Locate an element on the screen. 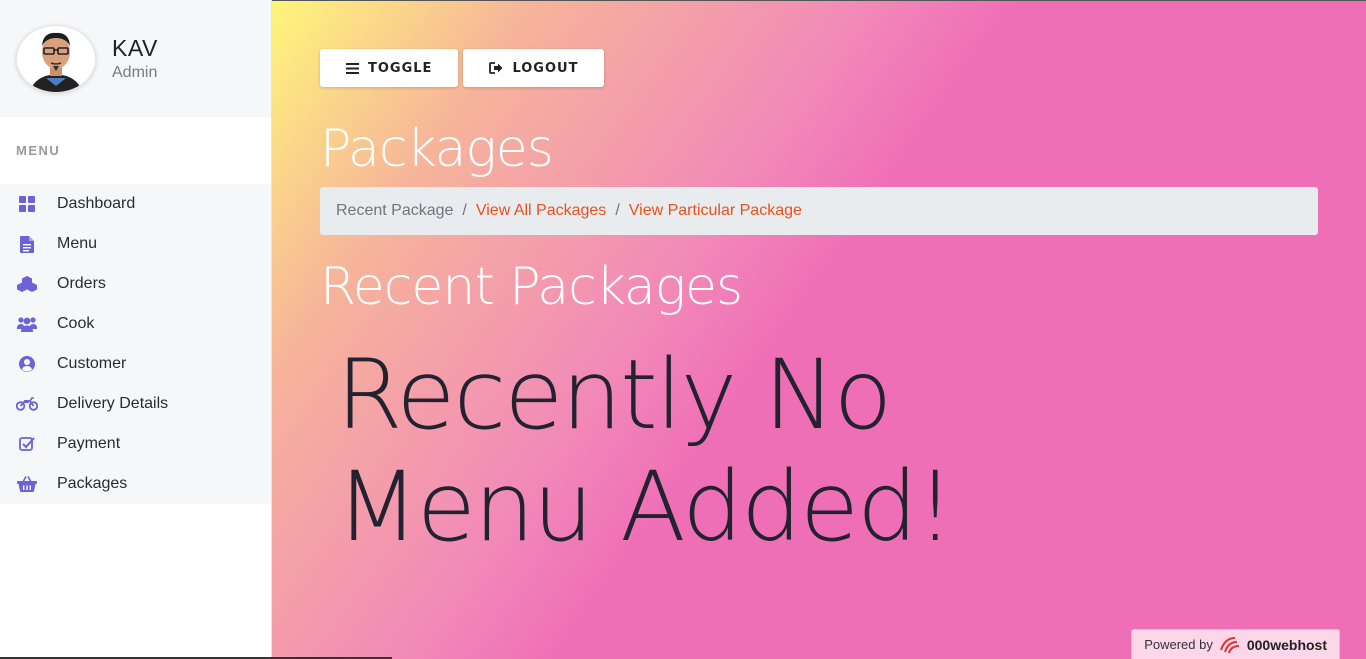 Image resolution: width=1366 pixels, height=659 pixels. sidebar-item-label: Dashboard is located at coordinates (96, 203).